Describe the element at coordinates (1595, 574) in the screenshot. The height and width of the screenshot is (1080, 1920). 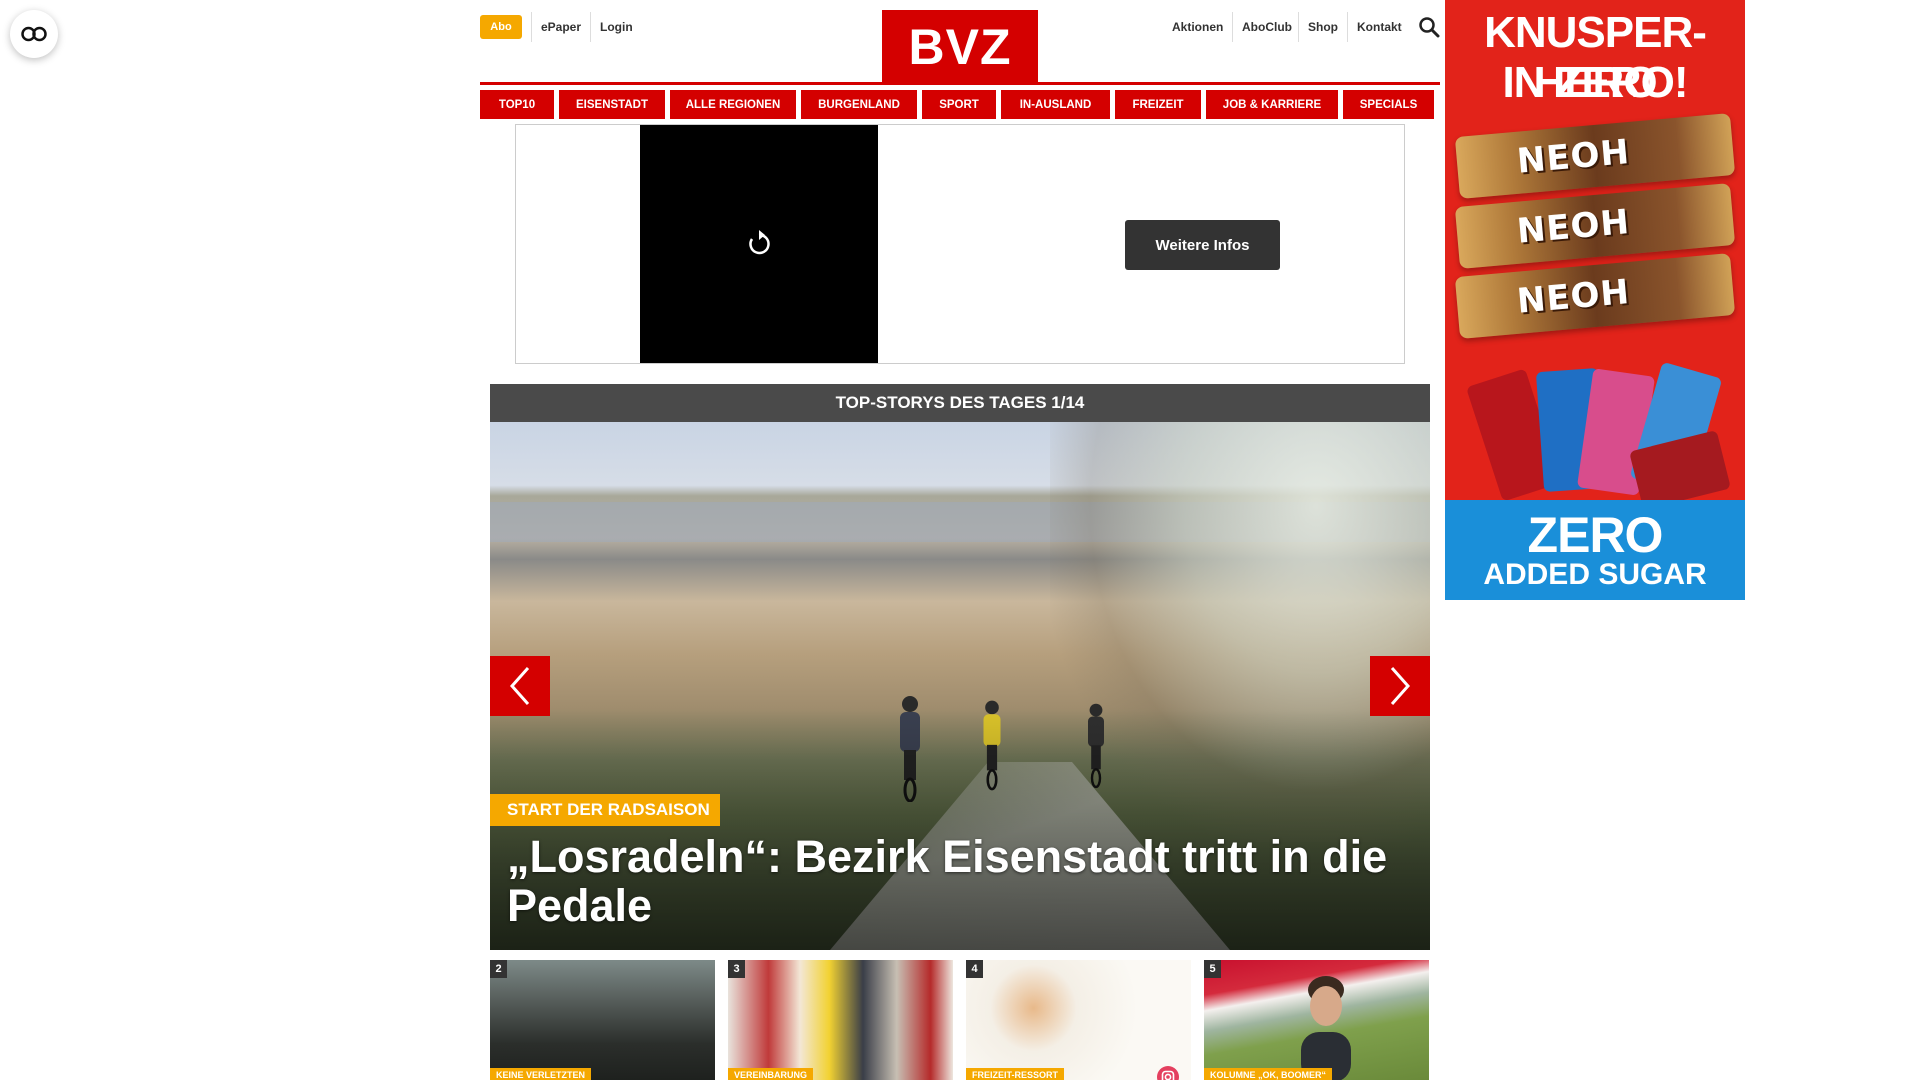
I see `ad-zero-subtext: ADDED SUGAR` at that location.